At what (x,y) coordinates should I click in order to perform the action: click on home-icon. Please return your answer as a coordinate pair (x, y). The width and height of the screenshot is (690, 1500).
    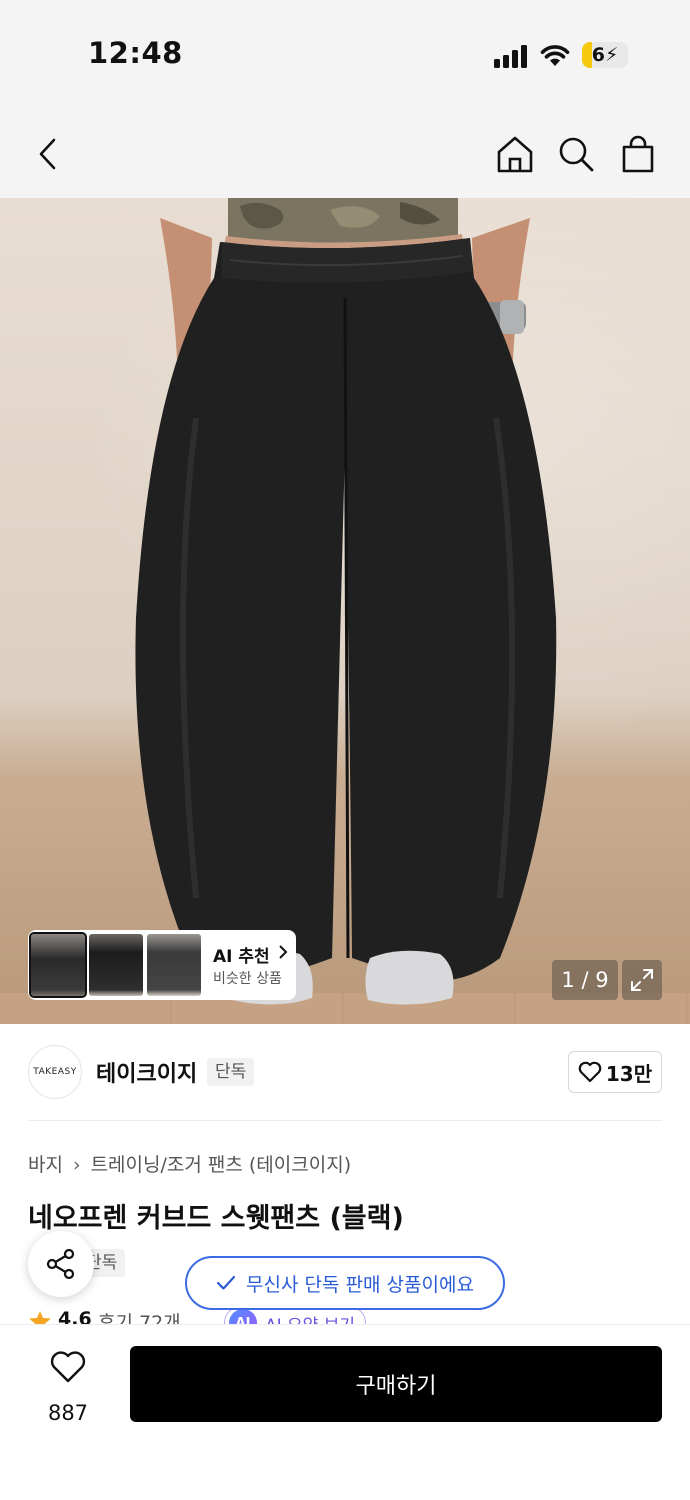
    Looking at the image, I should click on (515, 154).